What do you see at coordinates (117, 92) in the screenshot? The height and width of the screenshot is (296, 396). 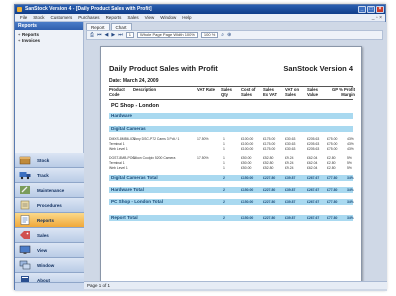 I see `col-product-code: Product Code` at bounding box center [117, 92].